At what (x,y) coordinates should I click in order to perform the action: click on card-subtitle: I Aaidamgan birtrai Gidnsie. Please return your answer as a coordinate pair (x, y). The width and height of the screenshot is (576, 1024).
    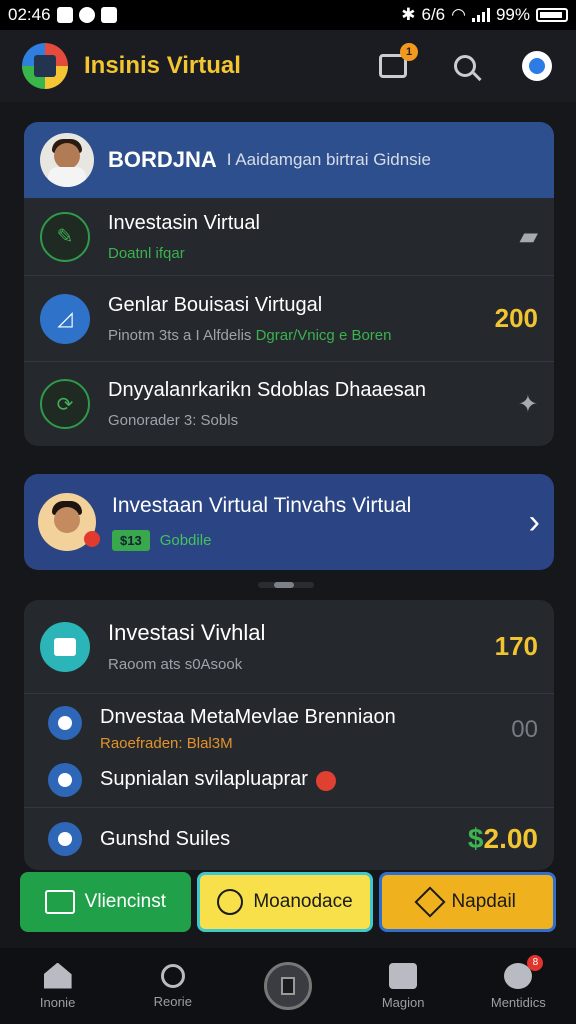
    Looking at the image, I should click on (328, 159).